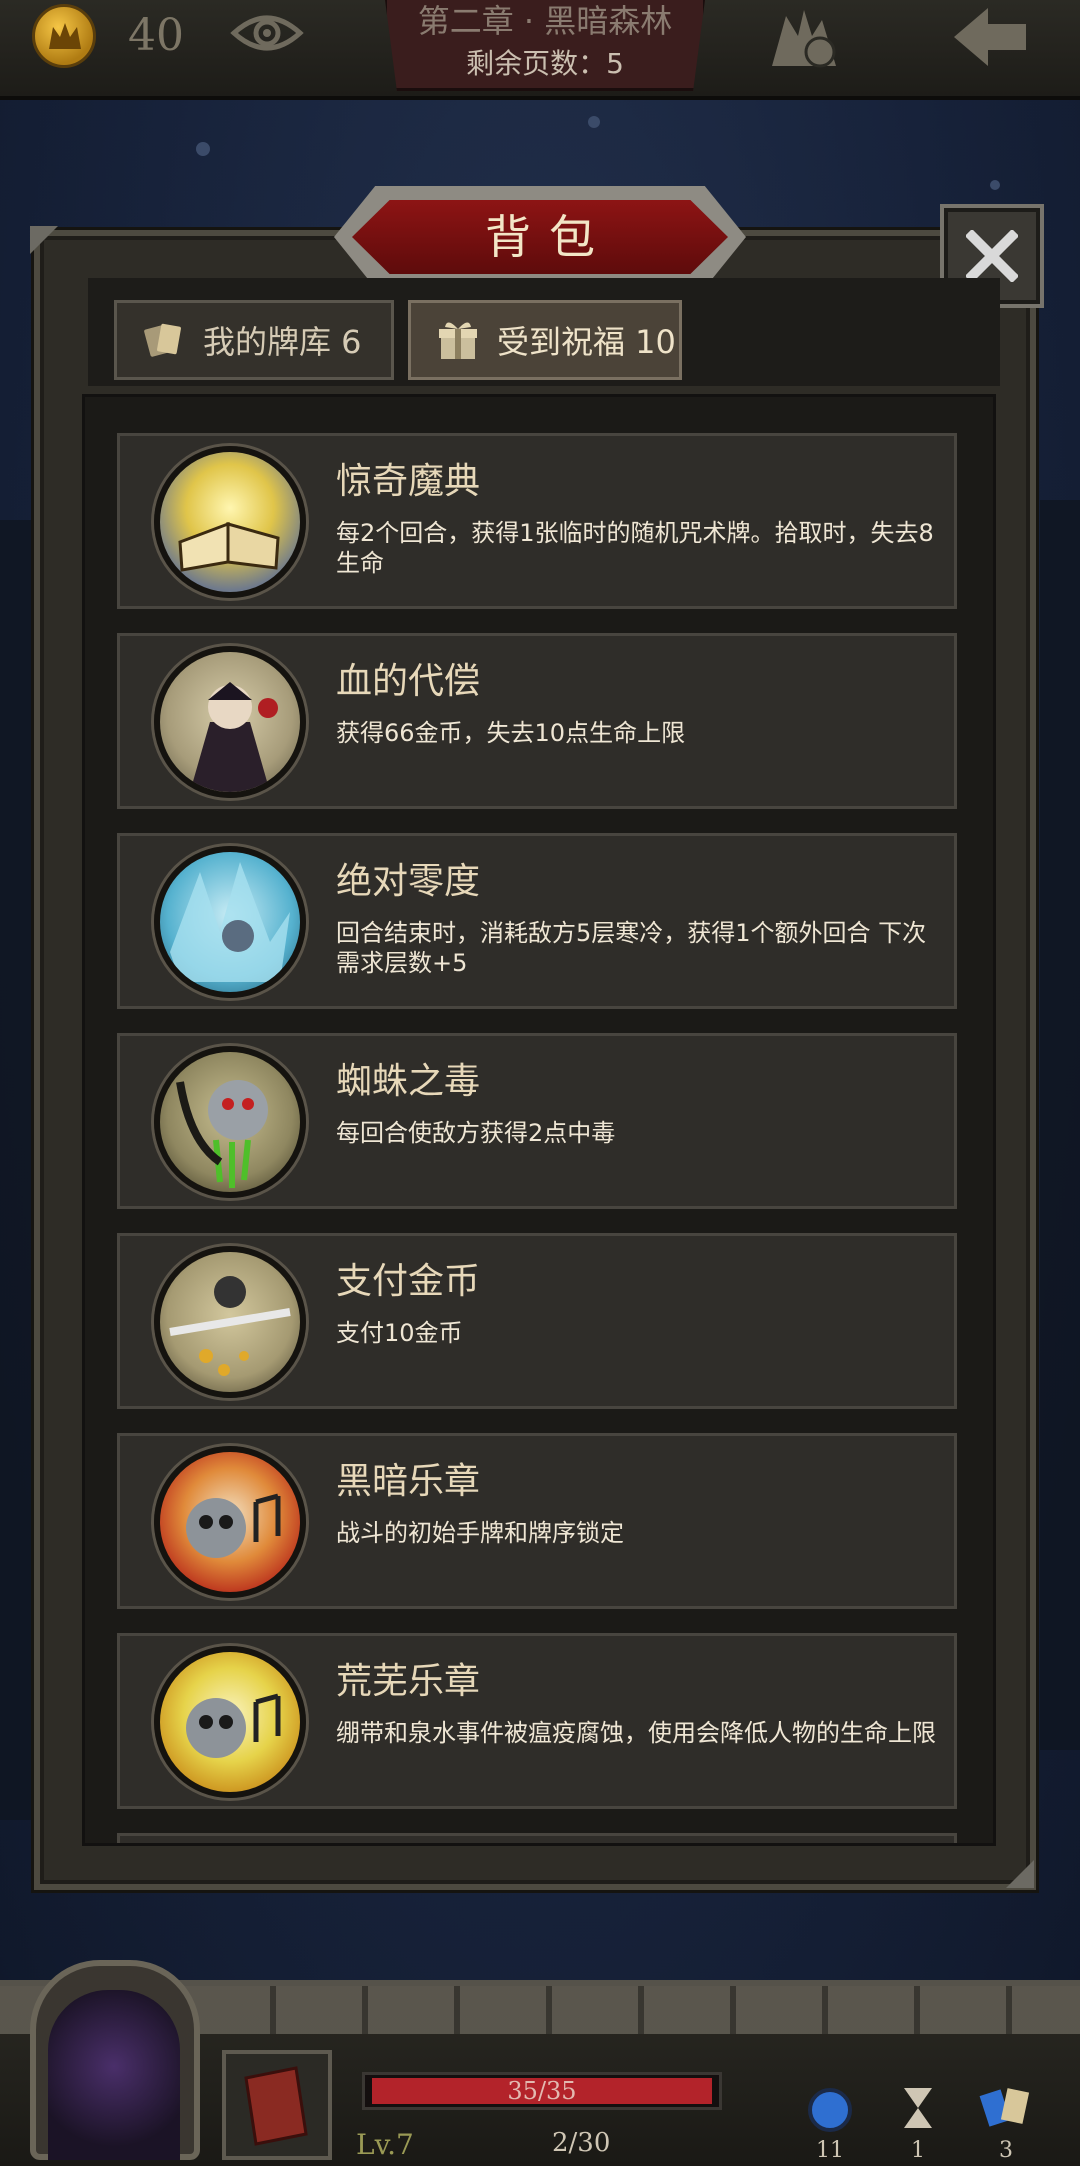  I want to click on list-item: 血的代偿 获得66金币，失去10点生命上限, so click(537, 721).